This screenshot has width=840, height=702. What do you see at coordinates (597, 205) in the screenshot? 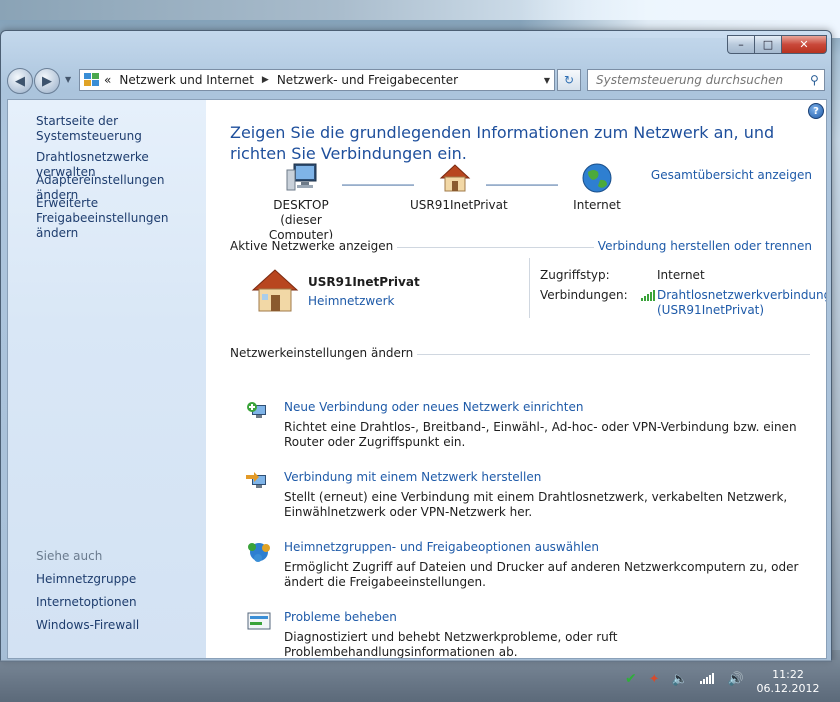
I see `map-internet-name: Internet` at bounding box center [597, 205].